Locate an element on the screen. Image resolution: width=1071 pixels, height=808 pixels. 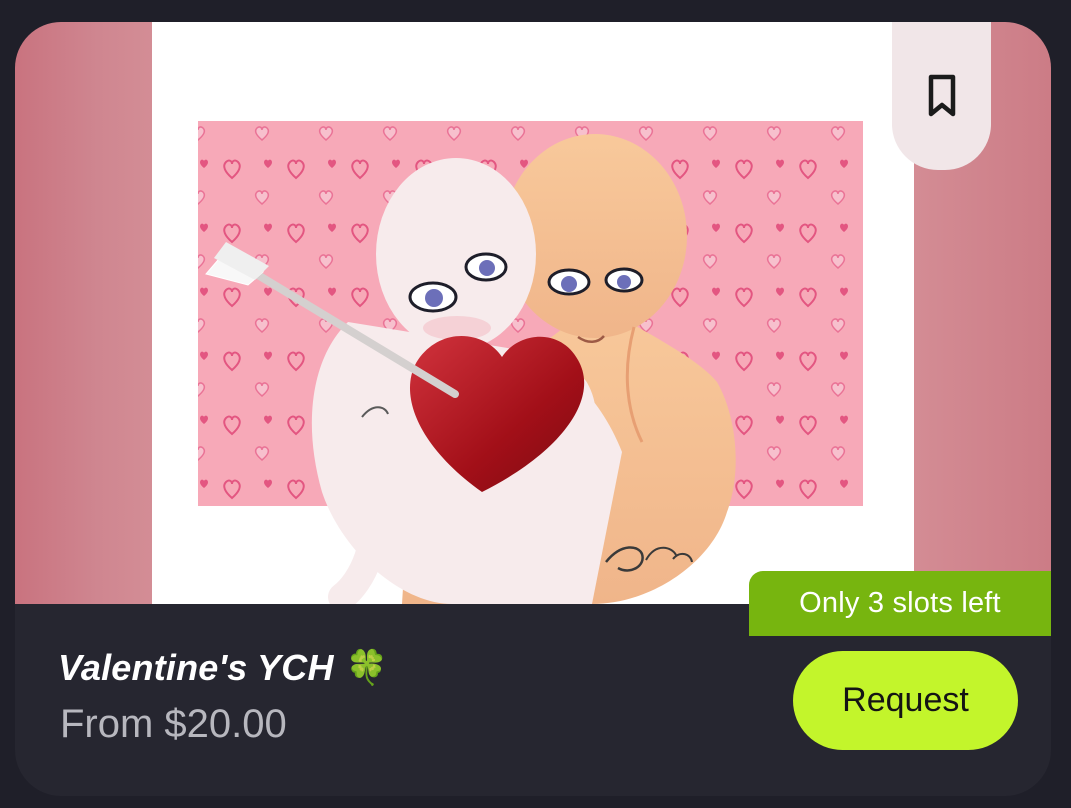
slots-left-label: Only 3 slots left is located at coordinates (900, 603).